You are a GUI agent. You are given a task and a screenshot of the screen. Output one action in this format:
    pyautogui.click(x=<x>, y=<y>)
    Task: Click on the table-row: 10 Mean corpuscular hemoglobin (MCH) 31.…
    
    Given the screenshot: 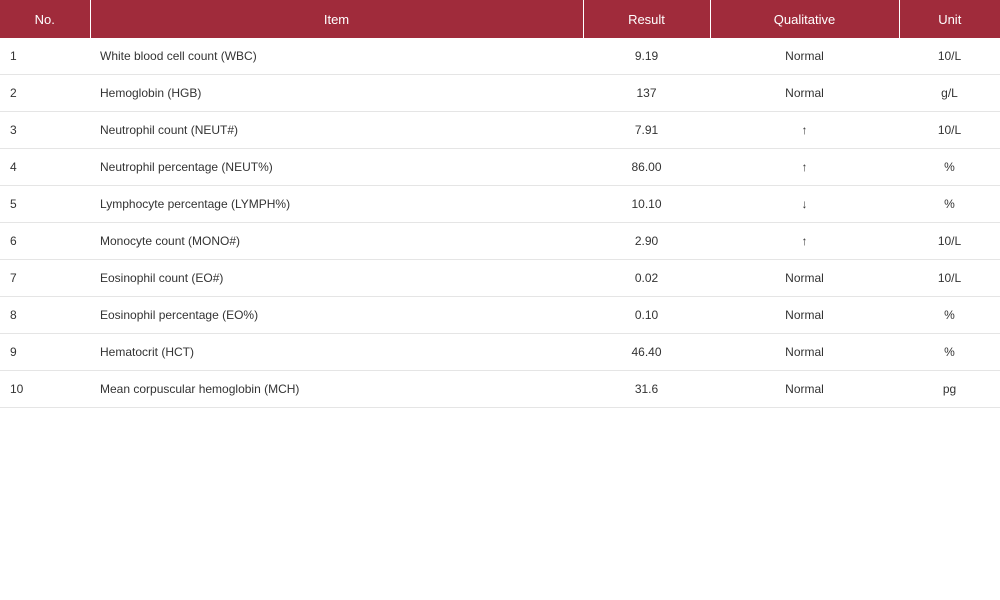 What is the action you would take?
    pyautogui.click(x=500, y=389)
    